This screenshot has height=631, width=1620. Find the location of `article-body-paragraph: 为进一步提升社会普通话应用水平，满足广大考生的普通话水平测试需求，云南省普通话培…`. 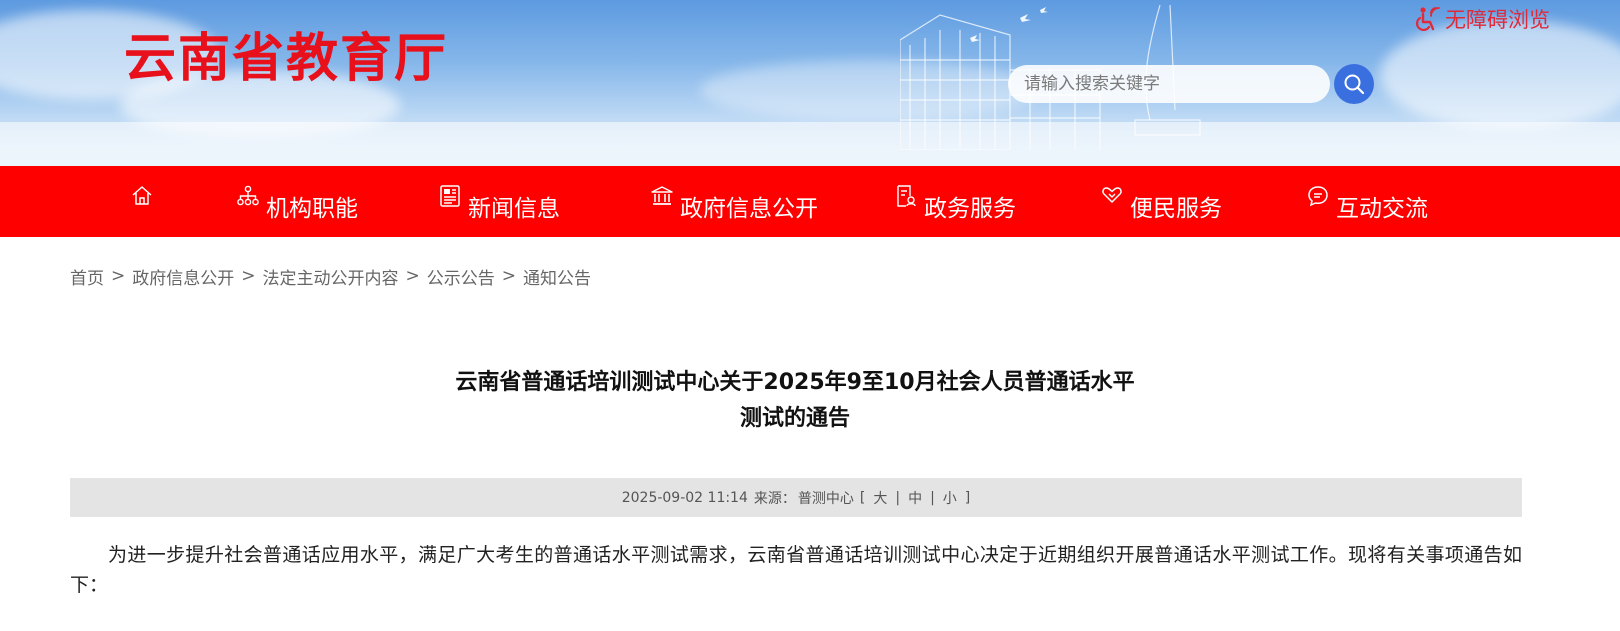

article-body-paragraph: 为进一步提升社会普通话应用水平，满足广大考生的普通话水平测试需求，云南省普通话培… is located at coordinates (796, 570).